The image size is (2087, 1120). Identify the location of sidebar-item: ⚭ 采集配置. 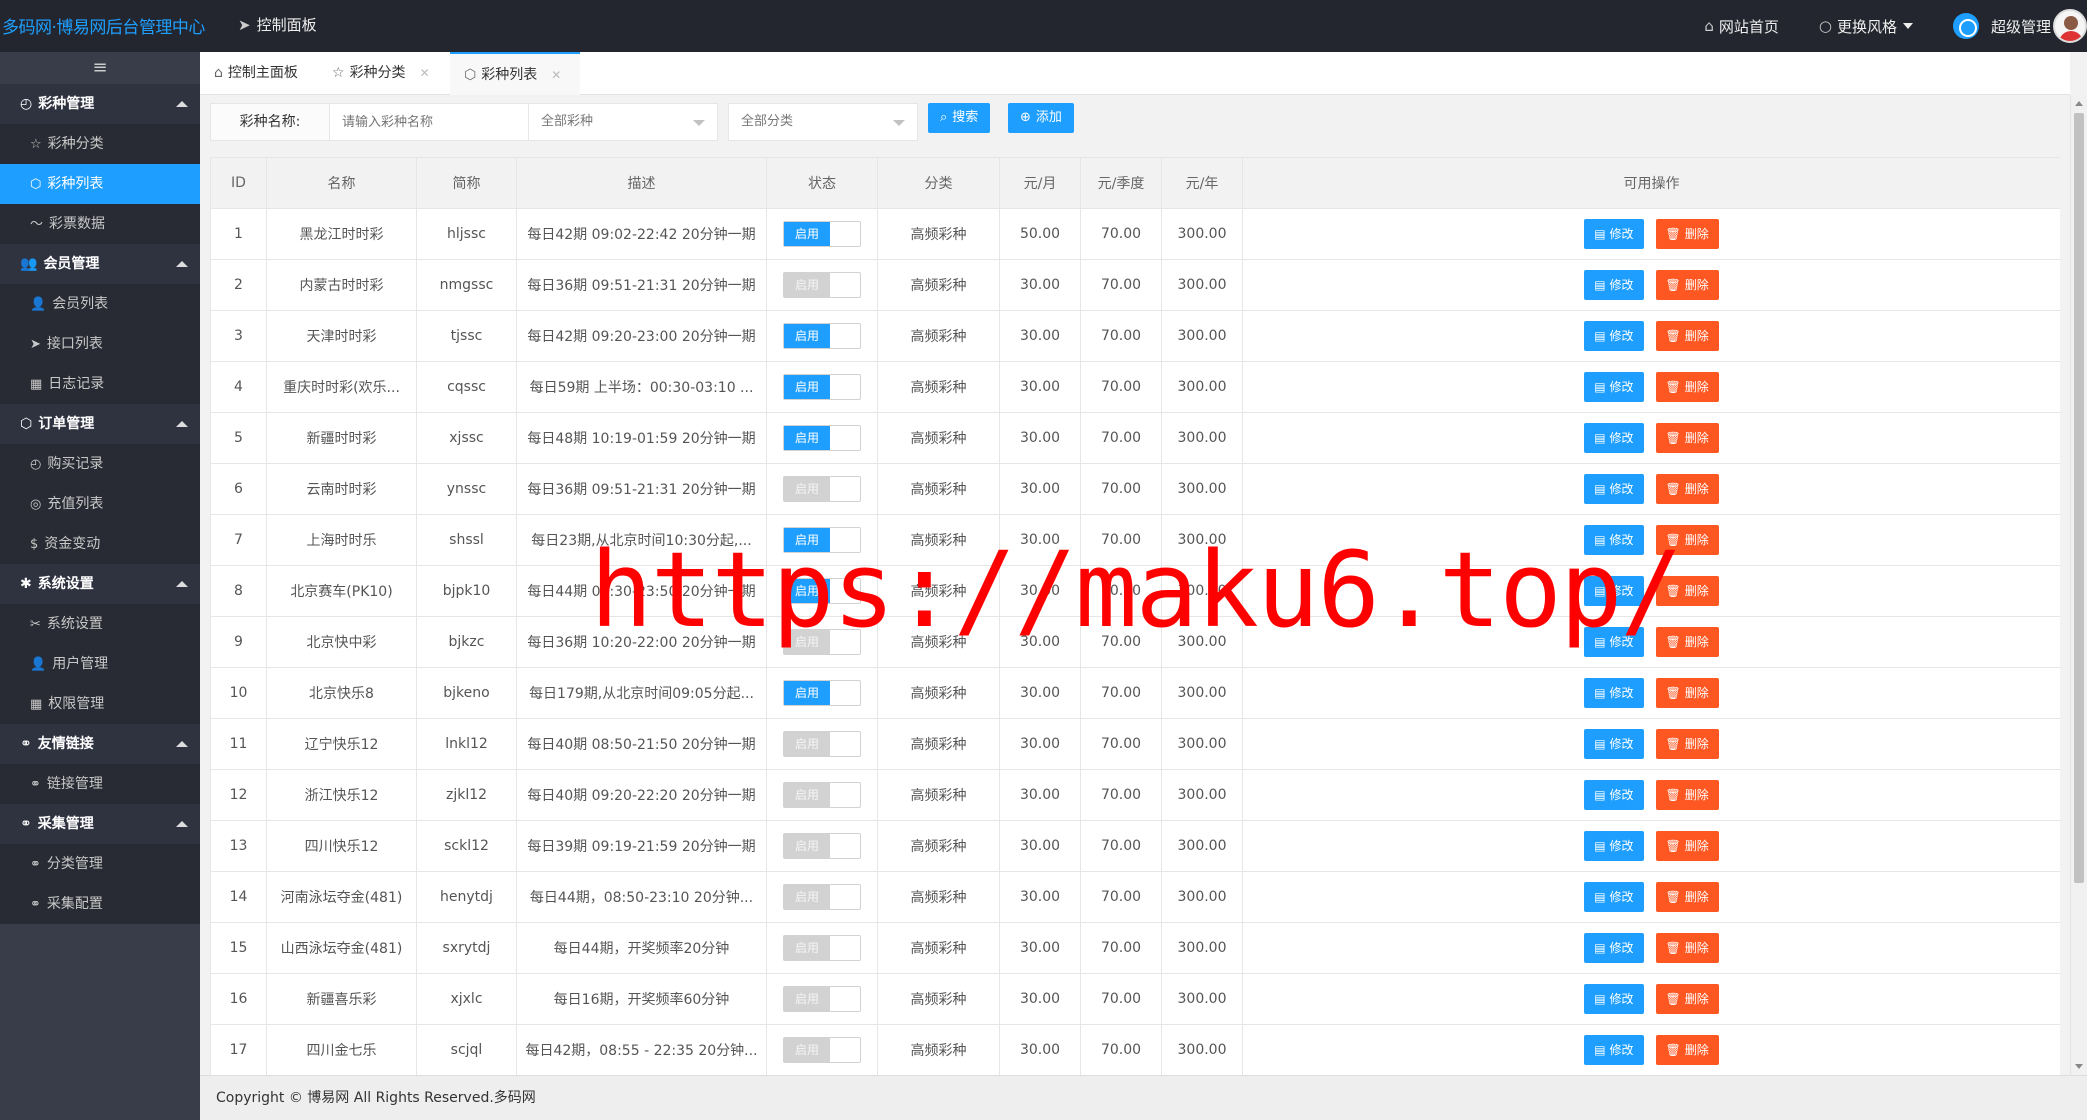
(100, 904).